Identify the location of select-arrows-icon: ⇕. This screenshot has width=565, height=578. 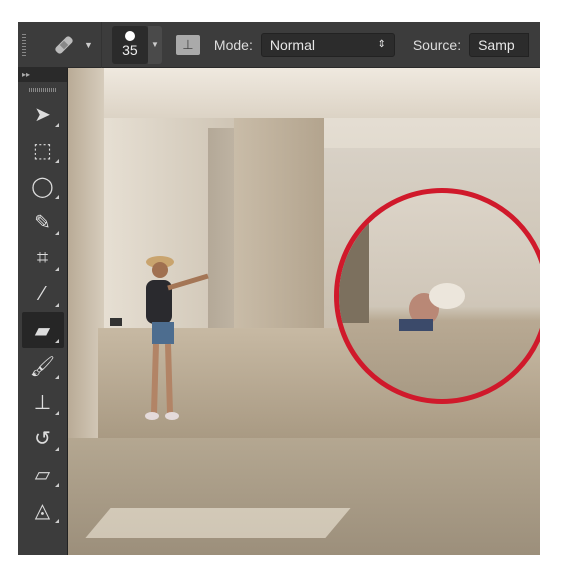
(381, 44).